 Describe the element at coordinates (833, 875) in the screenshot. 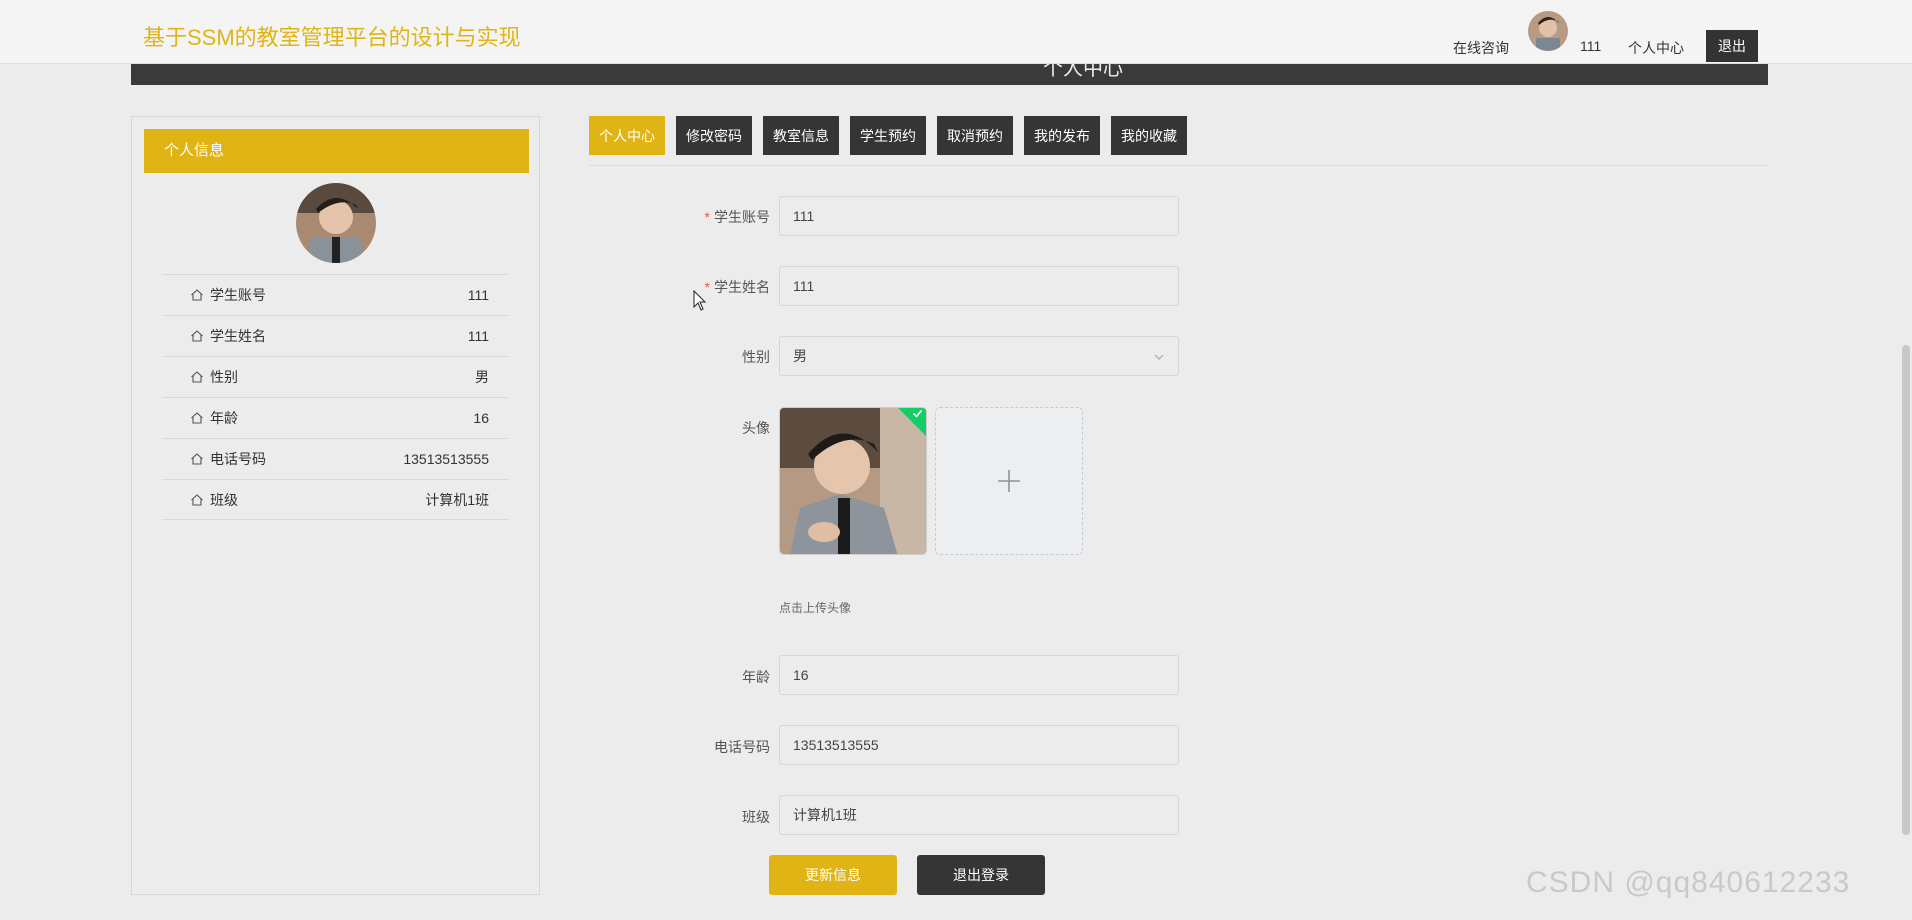

I see `update-info-button: 更新信息` at that location.